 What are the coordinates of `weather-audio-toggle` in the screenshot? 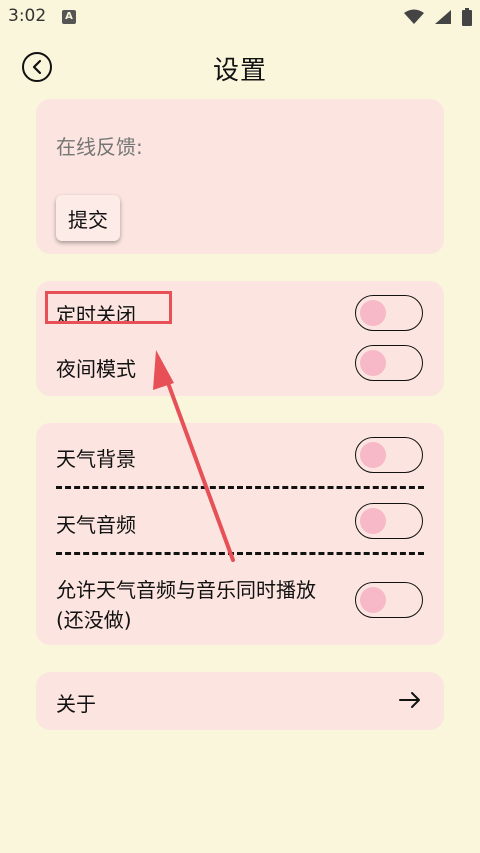 It's located at (389, 521).